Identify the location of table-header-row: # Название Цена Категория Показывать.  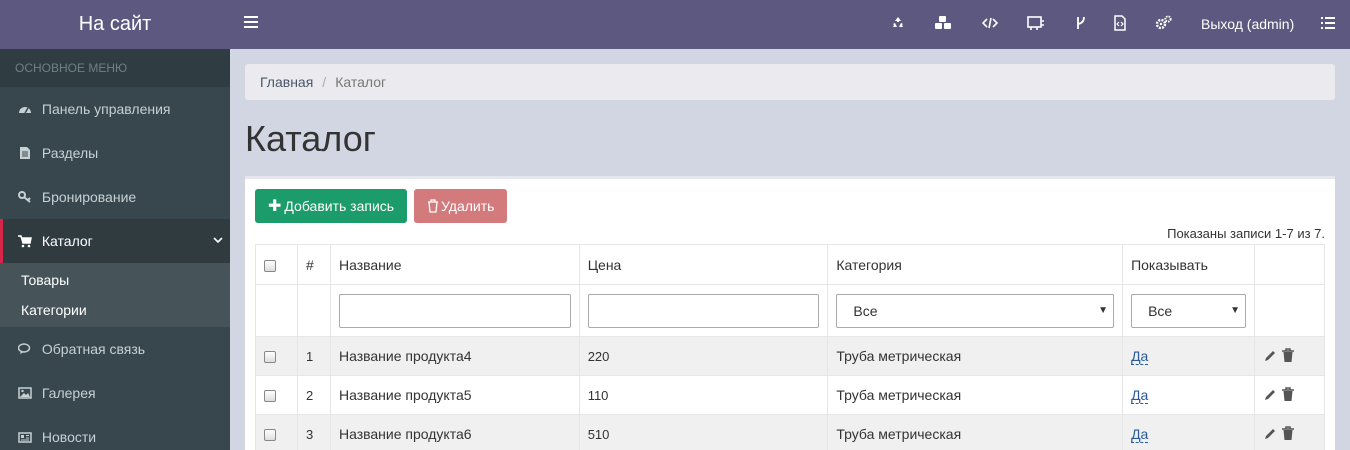
(790, 264).